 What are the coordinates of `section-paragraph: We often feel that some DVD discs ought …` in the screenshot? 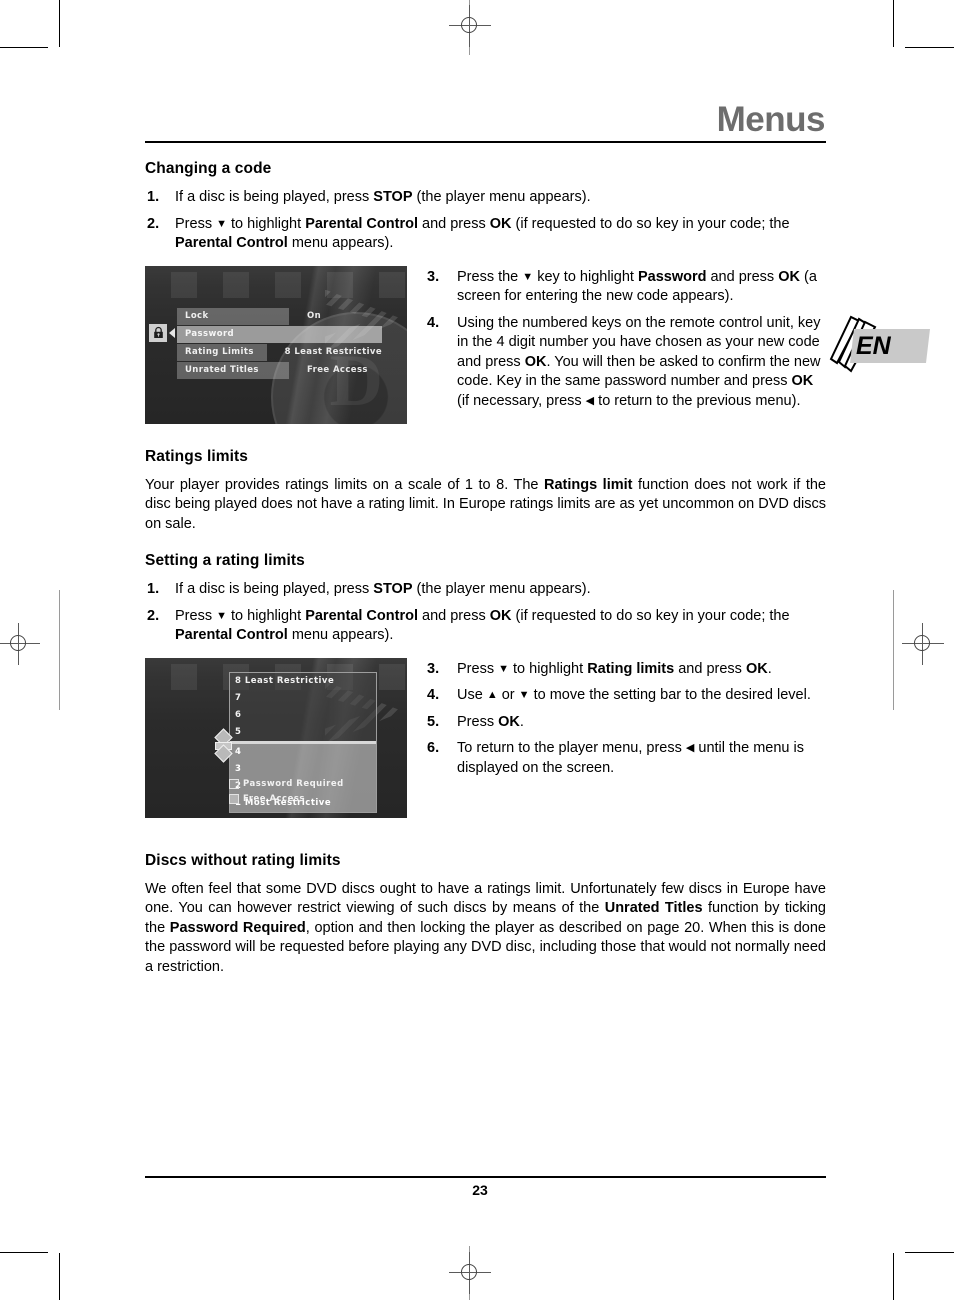 It's located at (485, 929).